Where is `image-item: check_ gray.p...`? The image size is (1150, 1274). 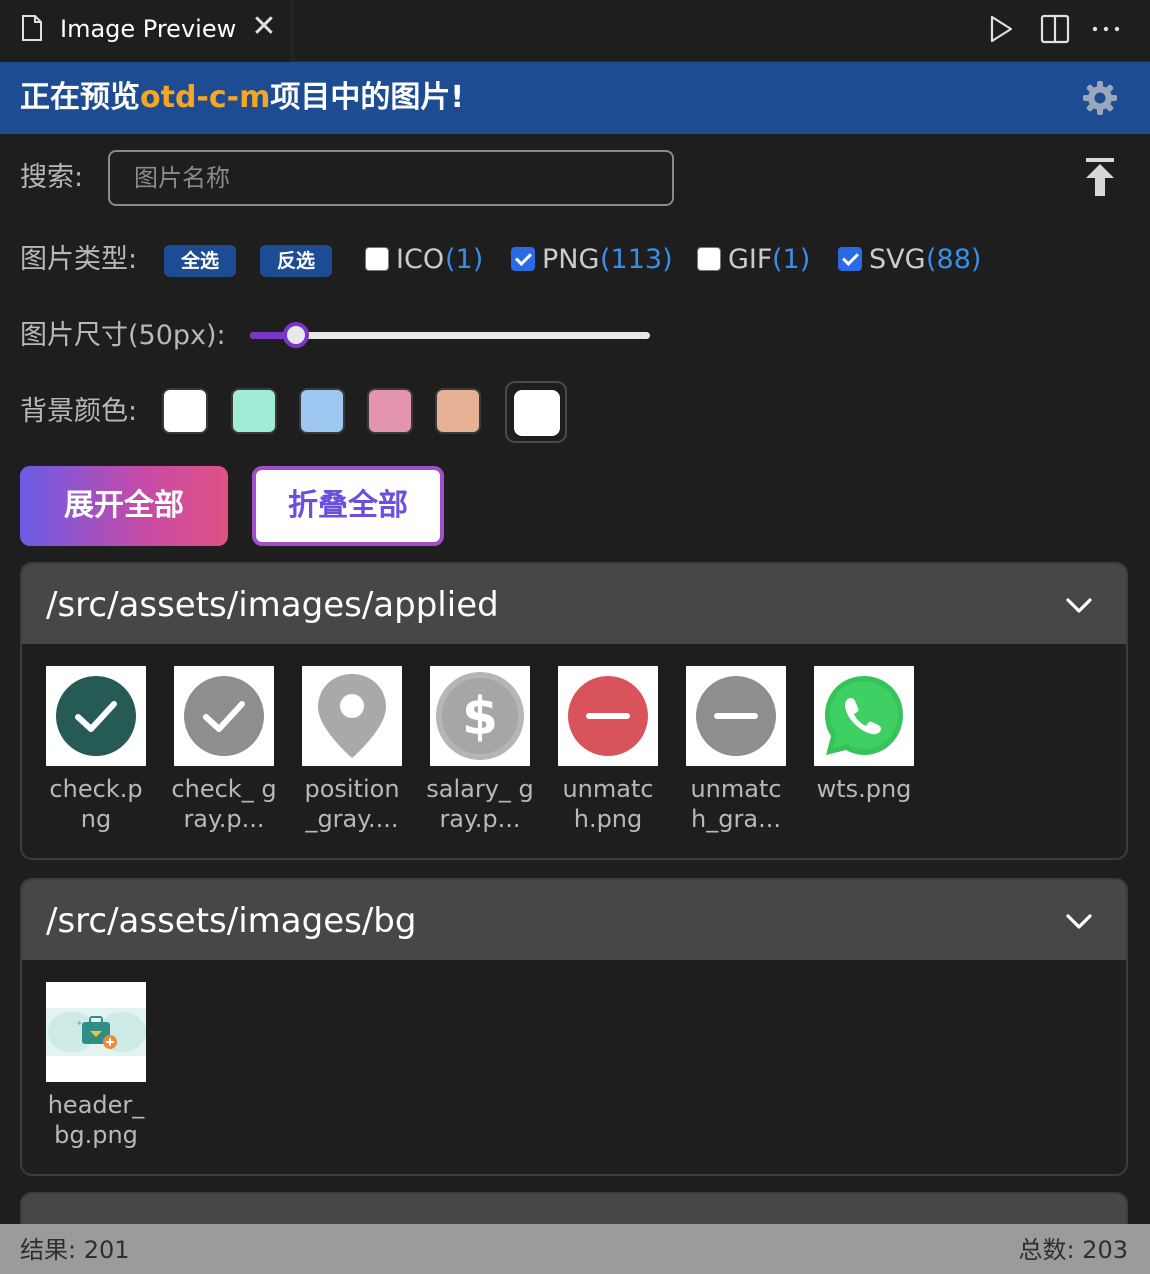
image-item: check_ gray.p... is located at coordinates (224, 750).